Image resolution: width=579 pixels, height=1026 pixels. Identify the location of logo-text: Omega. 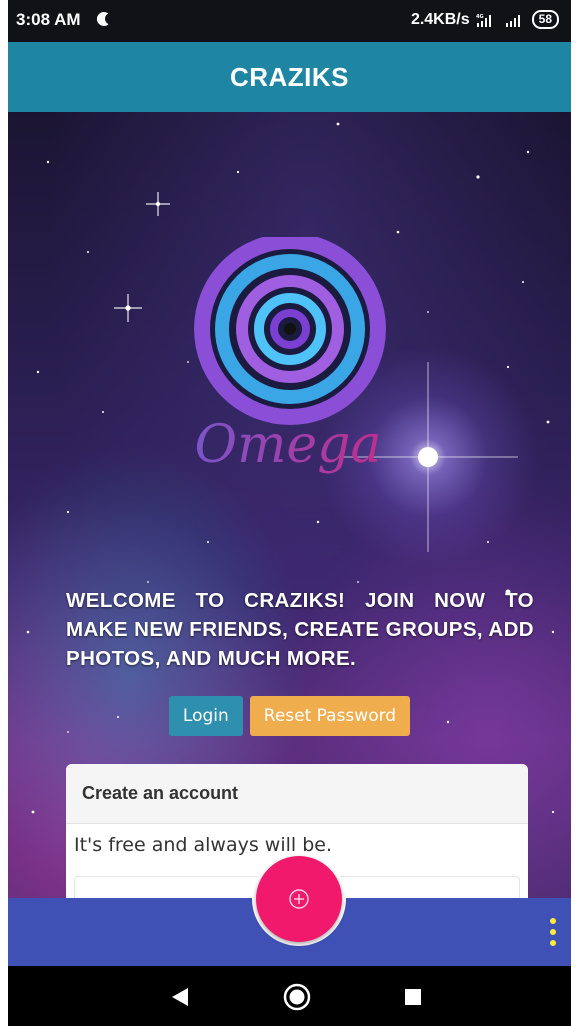
(287, 445).